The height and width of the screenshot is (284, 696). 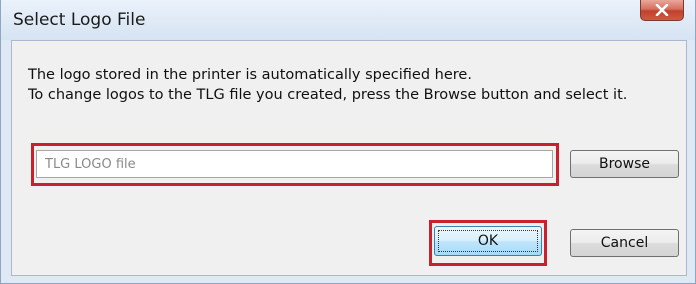 I want to click on close-icon, so click(x=662, y=10).